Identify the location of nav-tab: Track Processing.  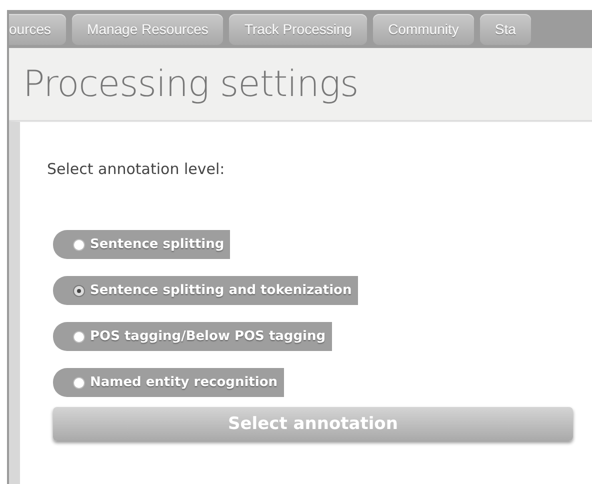
(298, 29).